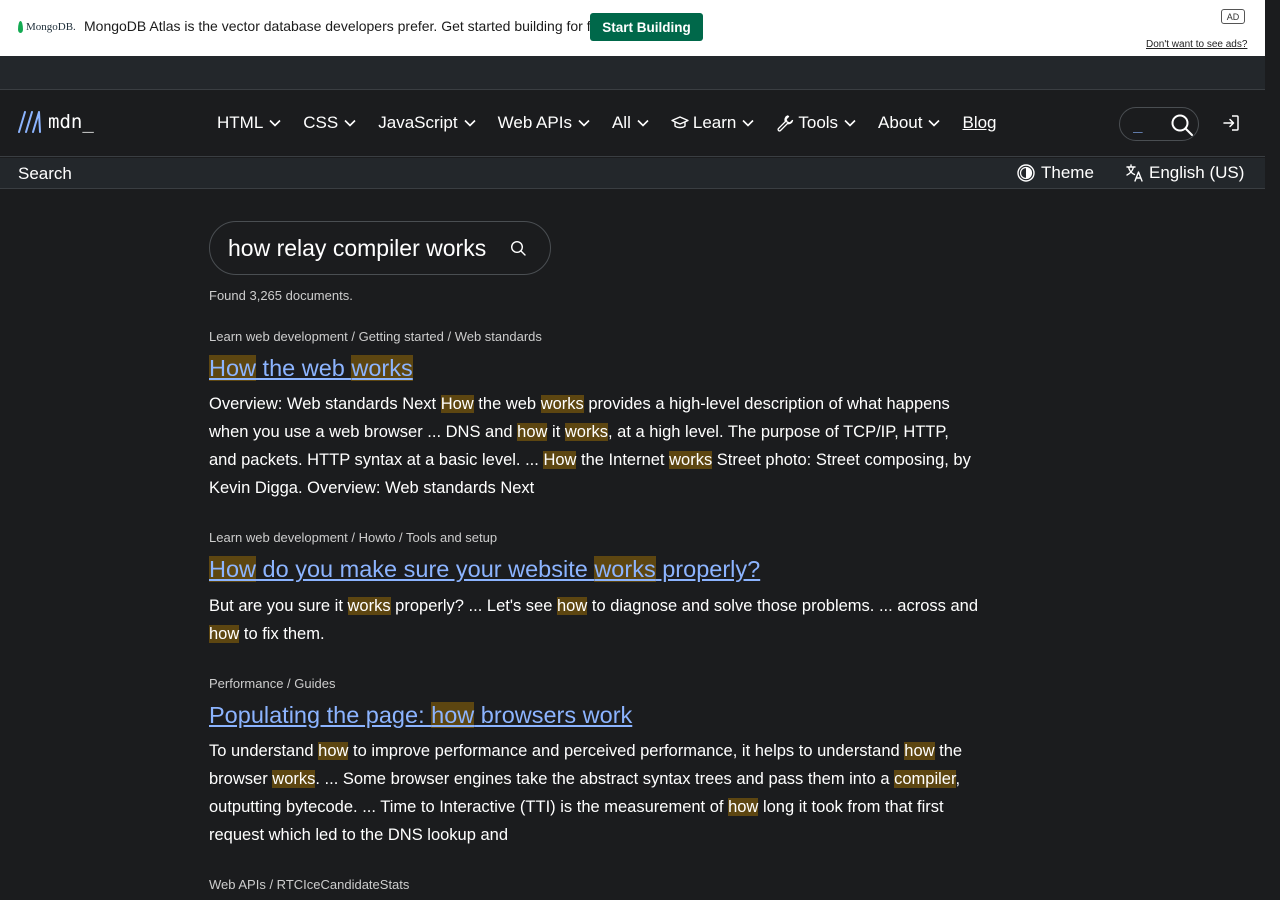 The height and width of the screenshot is (900, 1280). Describe the element at coordinates (1231, 123) in the screenshot. I see `login-icon` at that location.